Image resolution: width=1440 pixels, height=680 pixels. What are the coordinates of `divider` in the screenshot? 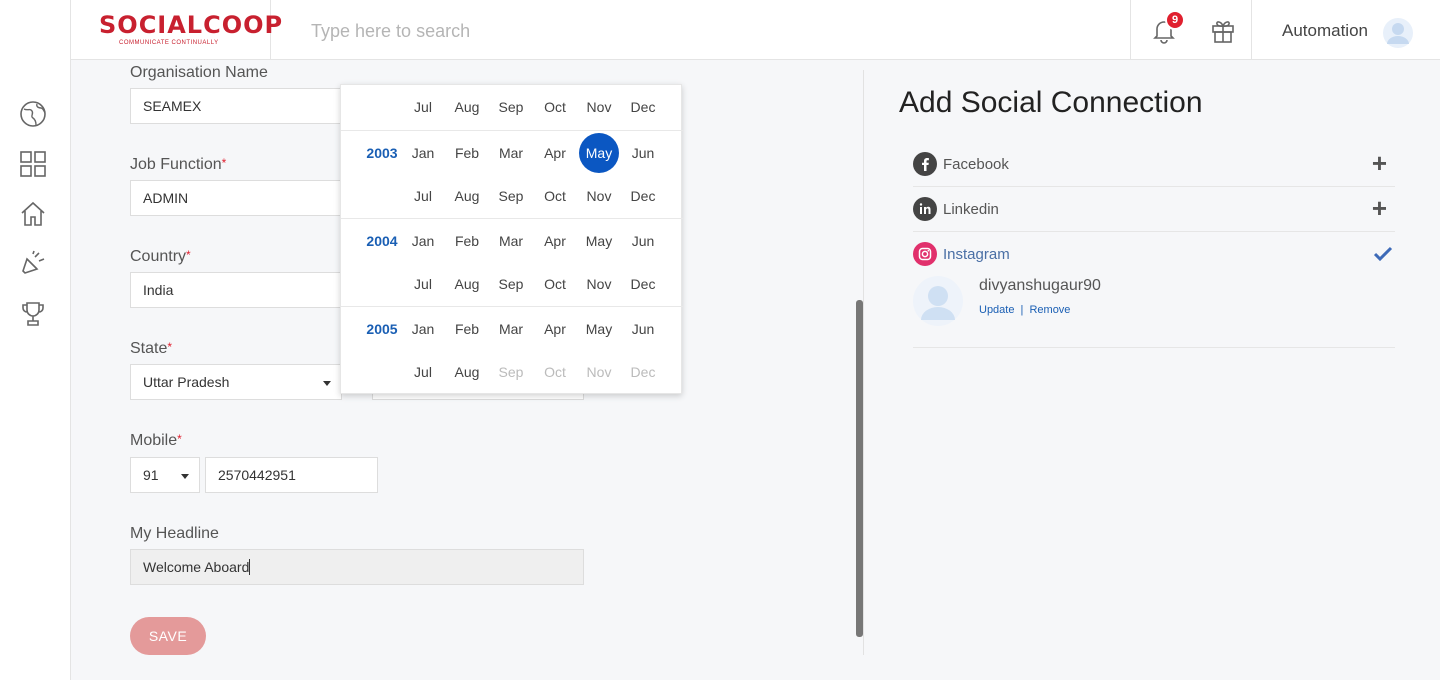 It's located at (1154, 347).